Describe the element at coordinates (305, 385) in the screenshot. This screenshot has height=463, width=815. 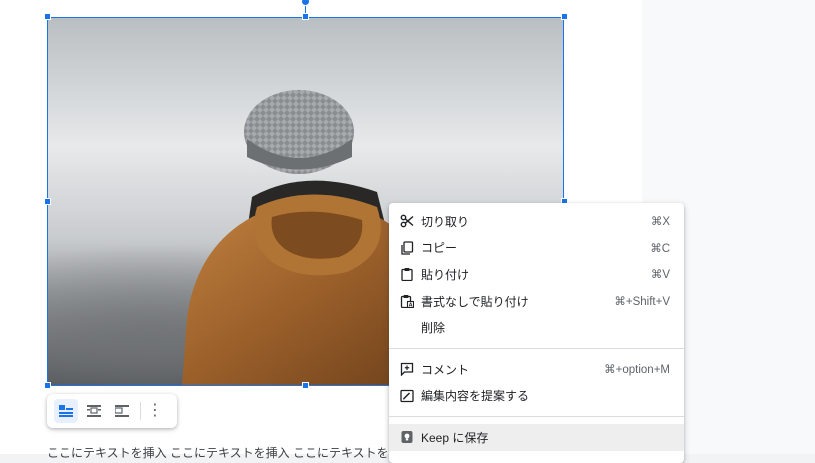
I see `resize-handle-bottom` at that location.